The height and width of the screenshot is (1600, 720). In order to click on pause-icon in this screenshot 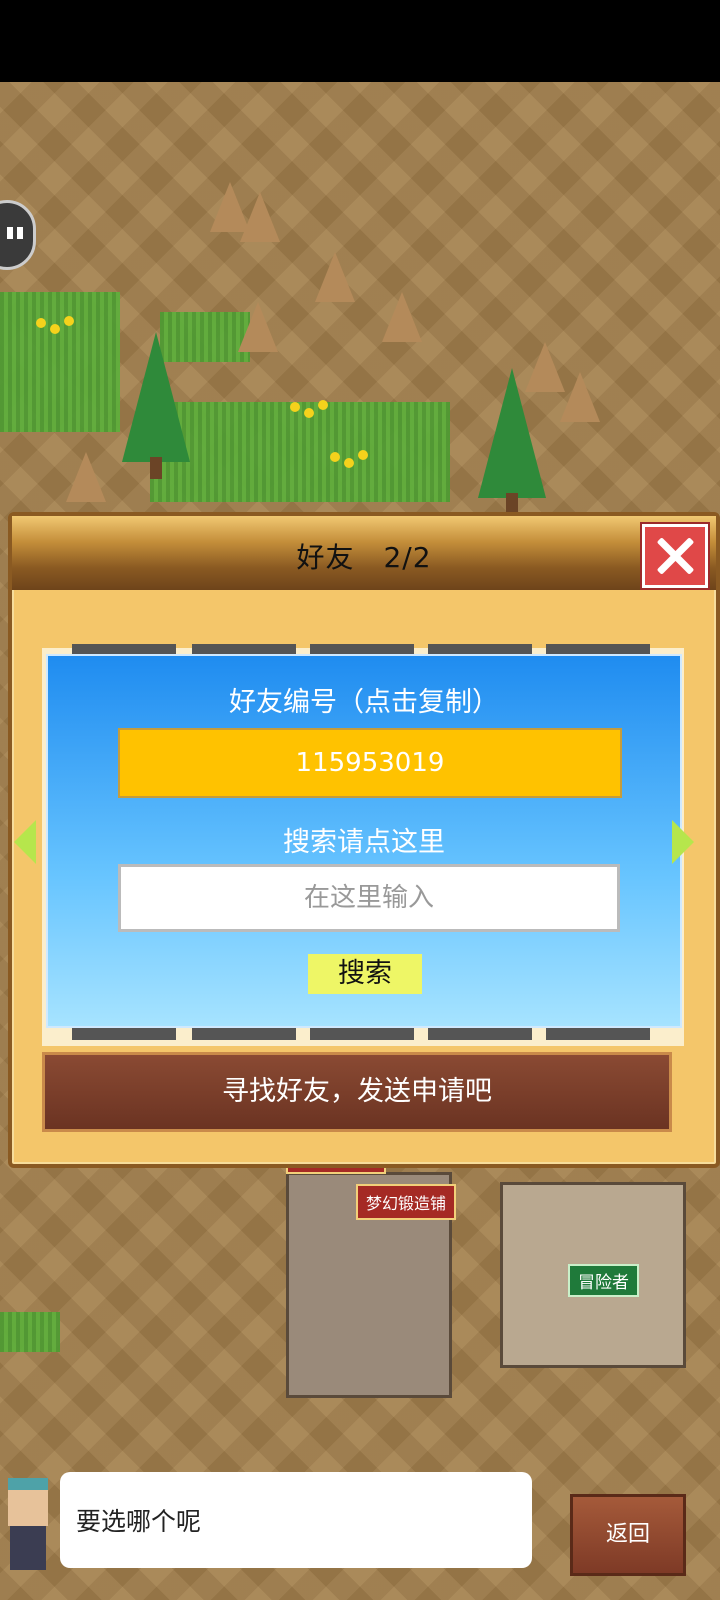, I will do `click(10, 233)`.